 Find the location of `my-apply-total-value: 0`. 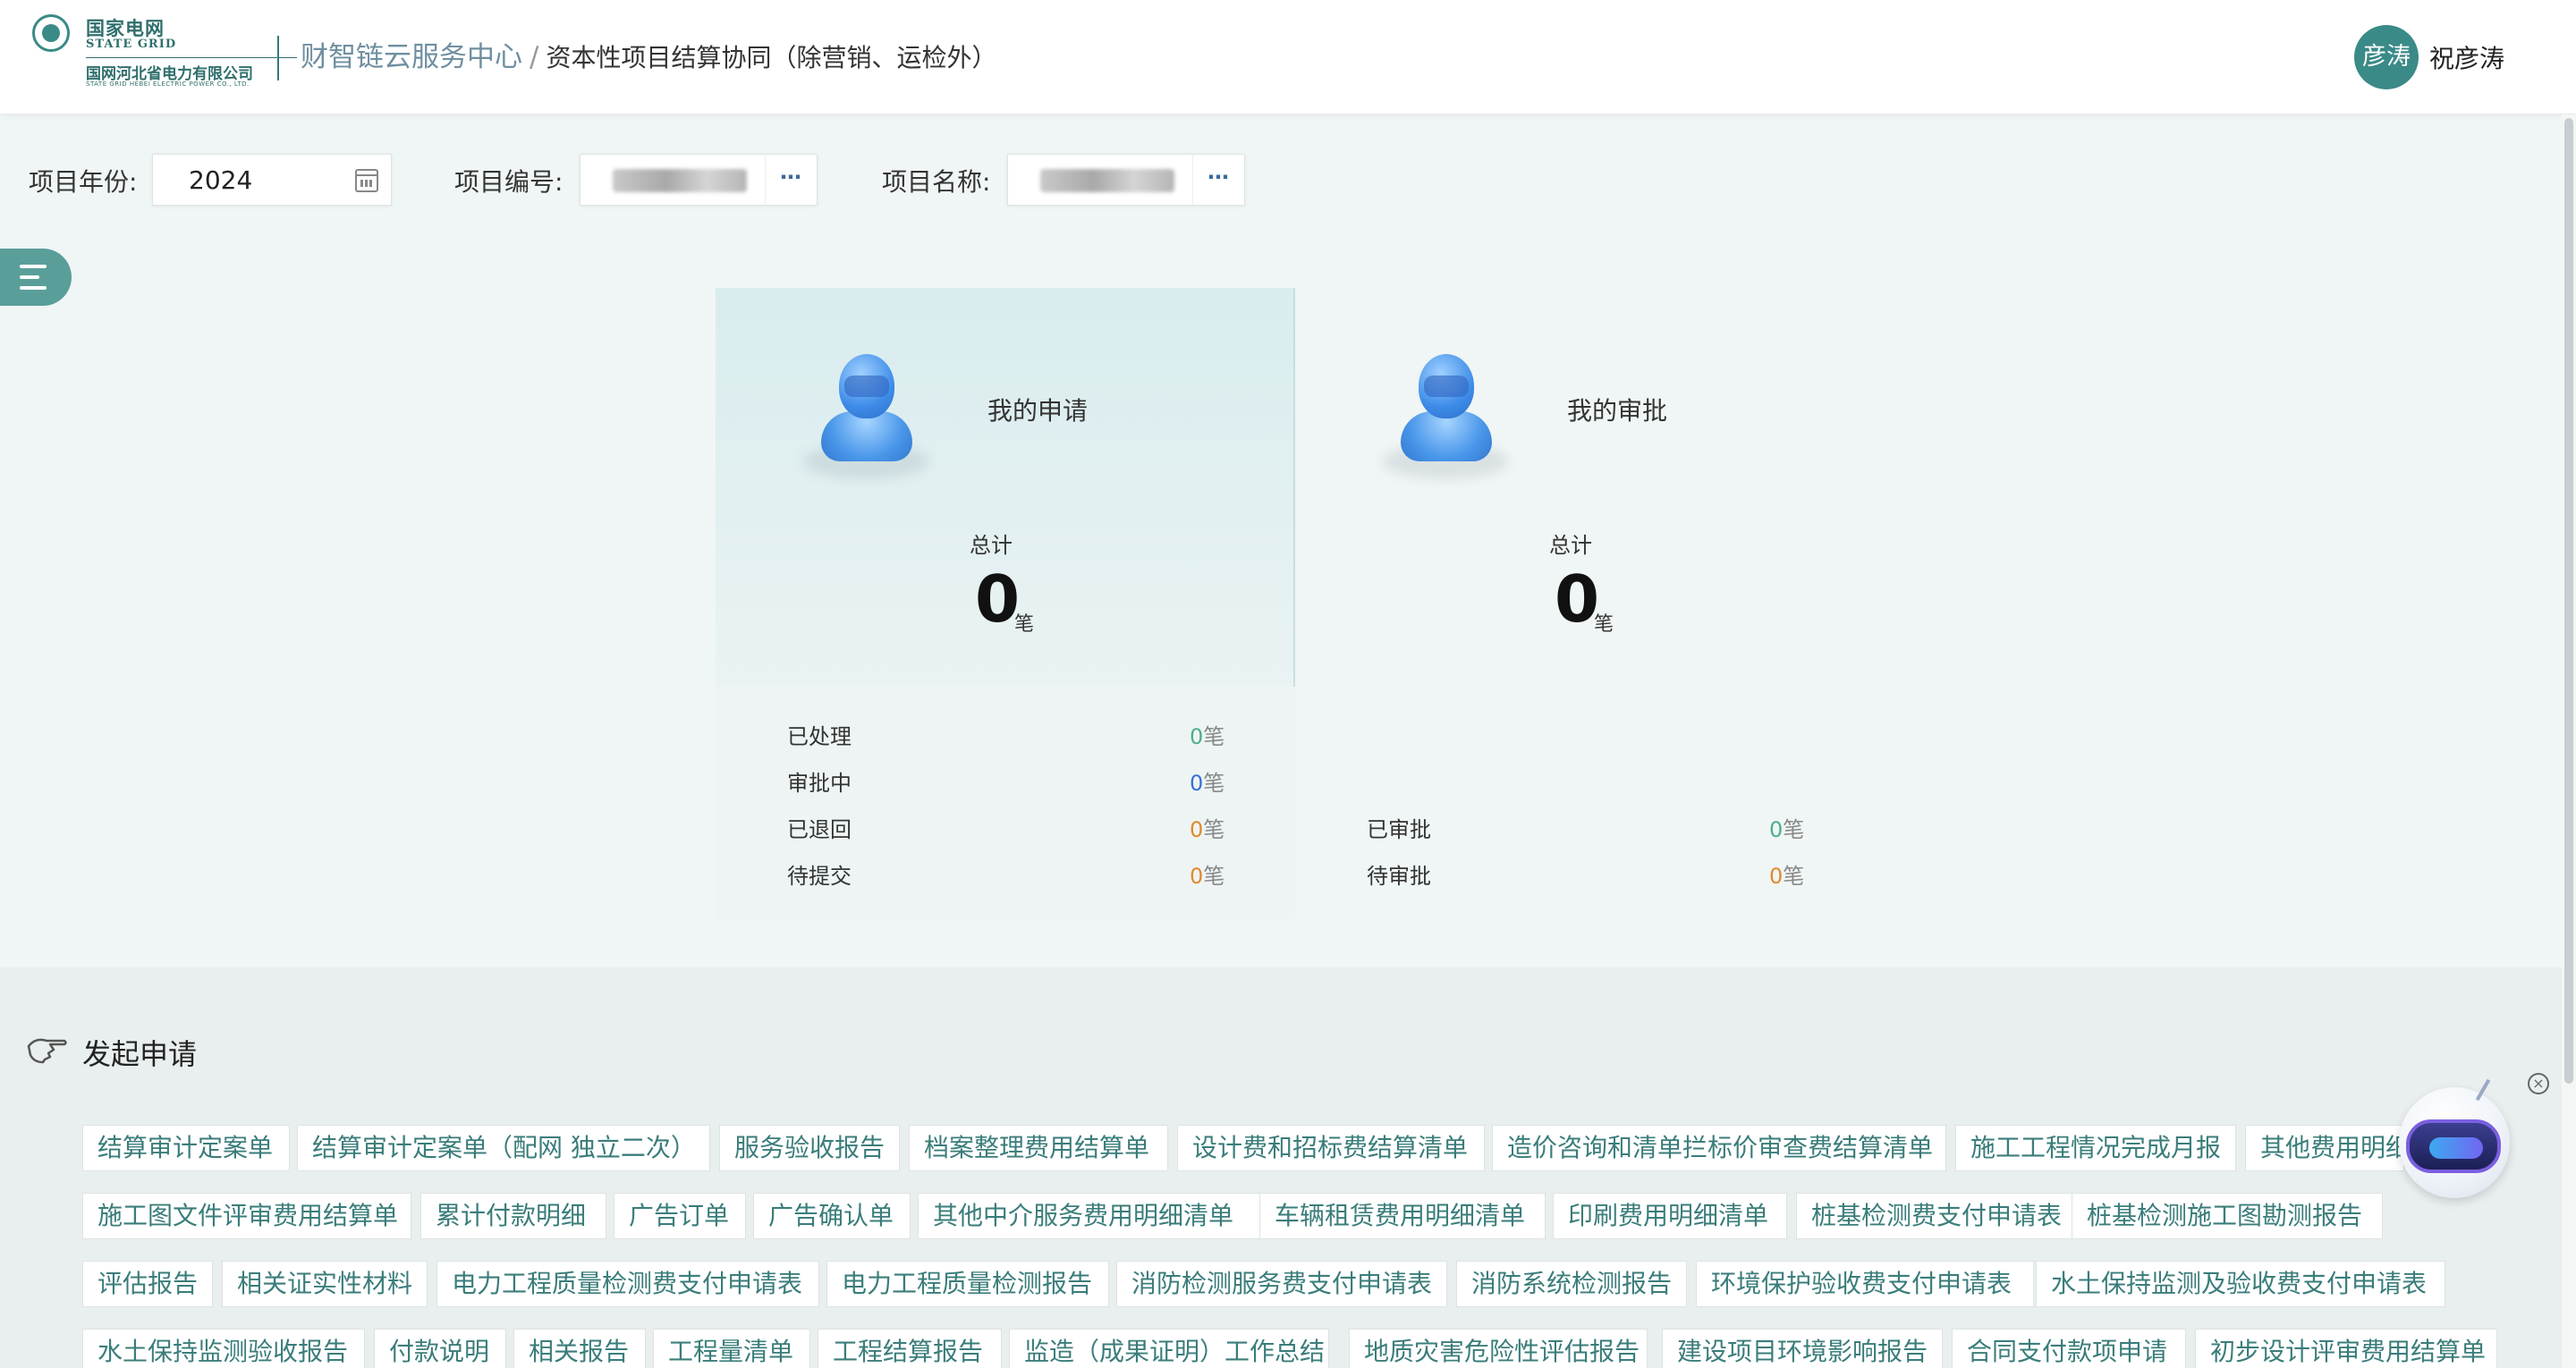

my-apply-total-value: 0 is located at coordinates (998, 599).